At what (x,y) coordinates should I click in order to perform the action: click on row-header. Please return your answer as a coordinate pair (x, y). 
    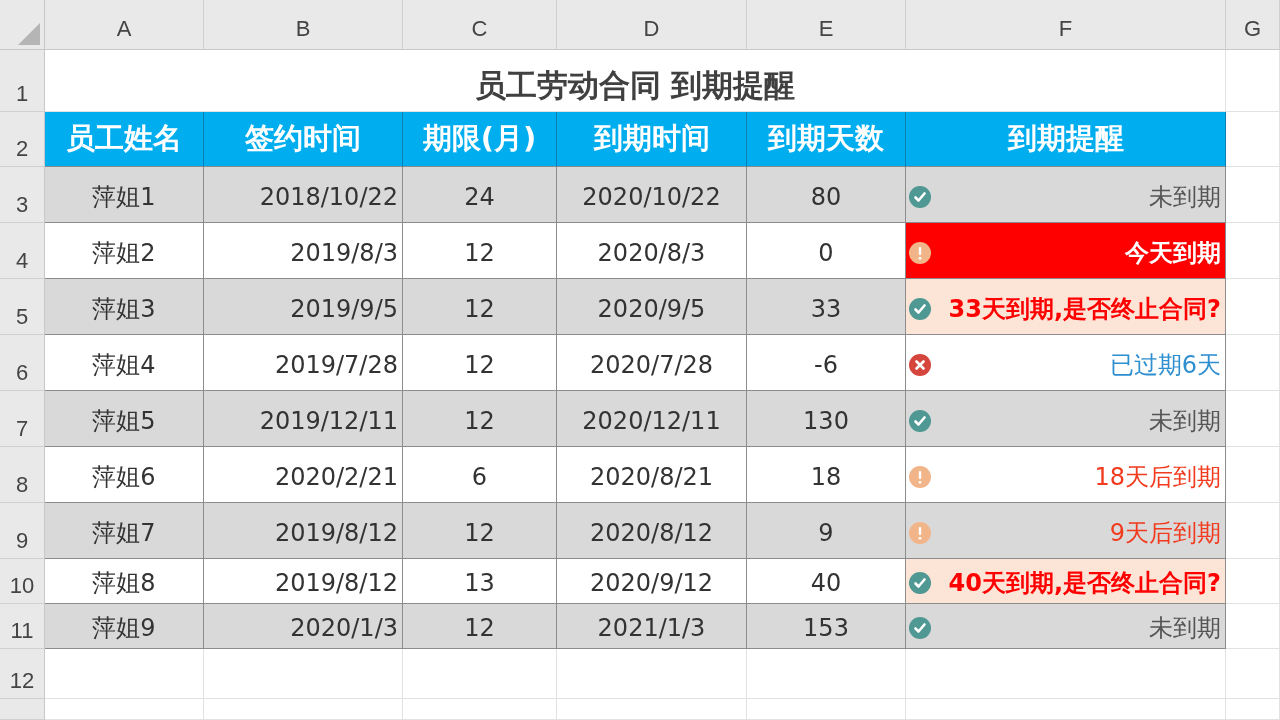
    Looking at the image, I should click on (22, 709).